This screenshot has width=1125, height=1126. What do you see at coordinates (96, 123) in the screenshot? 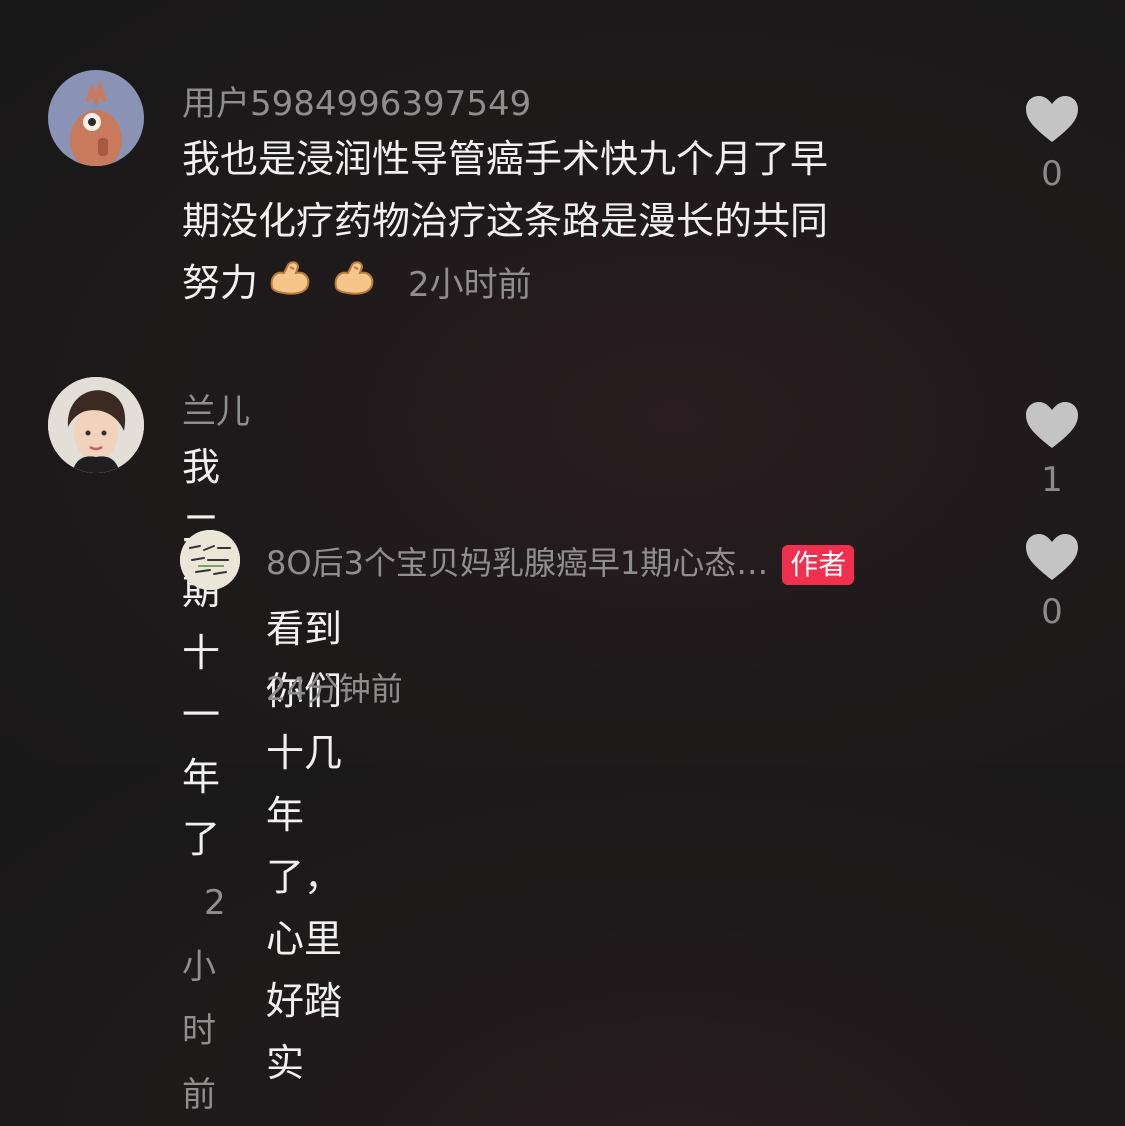
I see `cartoon-avatar-icon` at bounding box center [96, 123].